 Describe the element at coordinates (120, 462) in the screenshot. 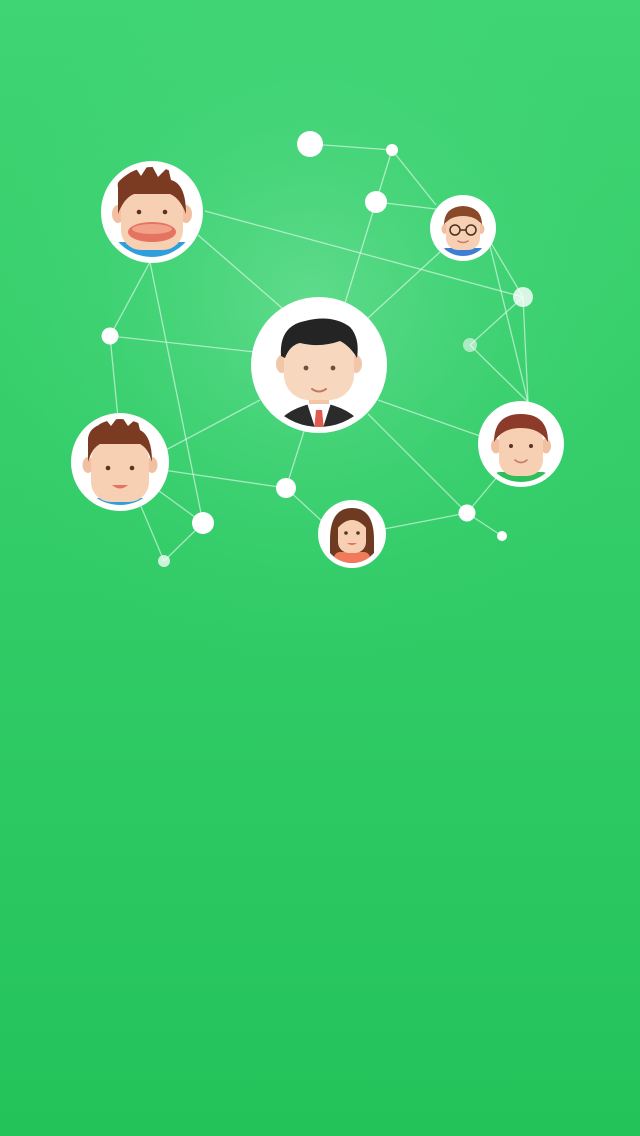

I see `spiky-hair-boy-avatar` at that location.